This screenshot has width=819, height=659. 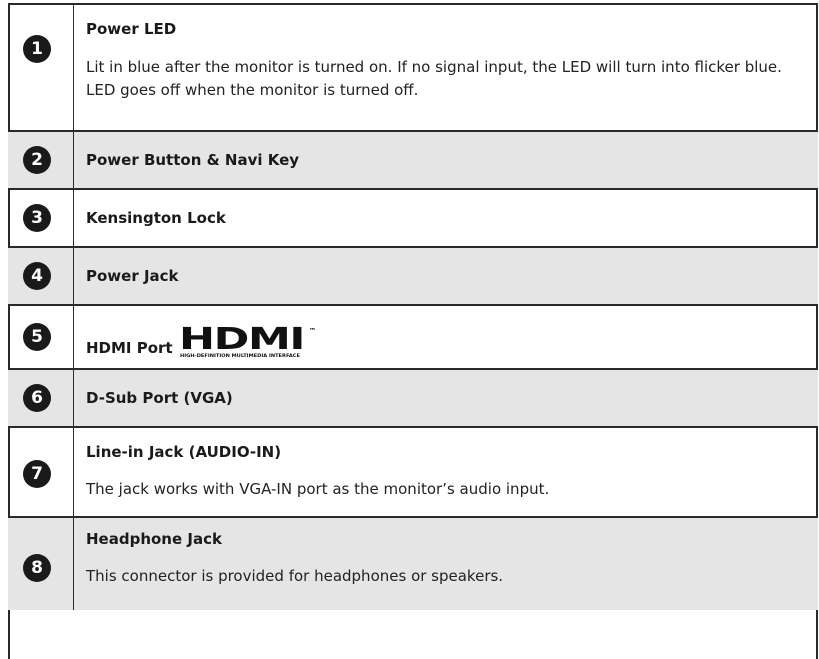 I want to click on item-title: Power Button & Navi Key, so click(x=193, y=160).